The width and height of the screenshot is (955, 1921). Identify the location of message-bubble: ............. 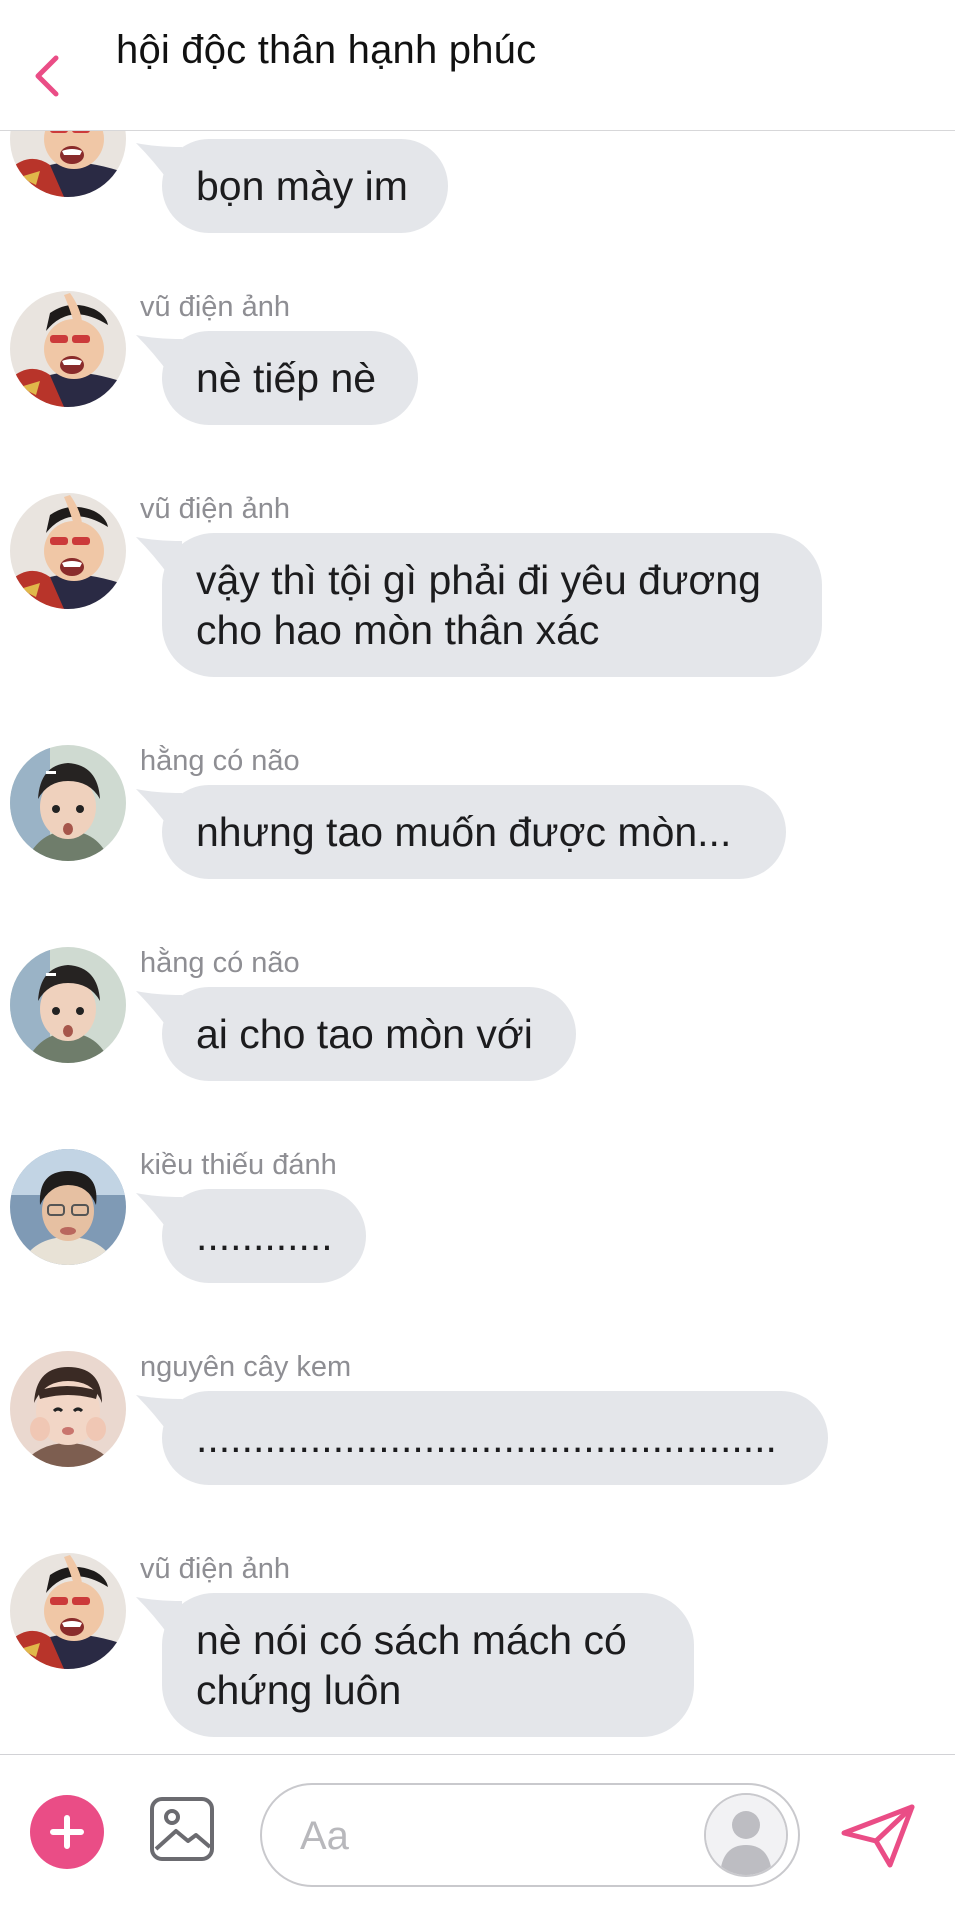
(264, 1236).